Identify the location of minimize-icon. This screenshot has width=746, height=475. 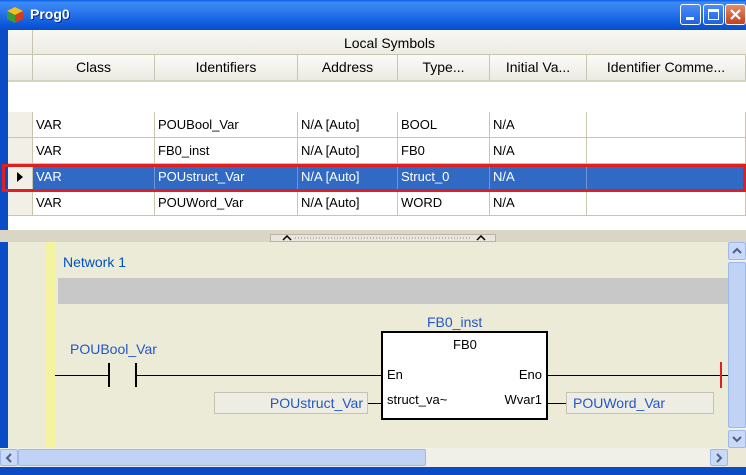
(690, 18).